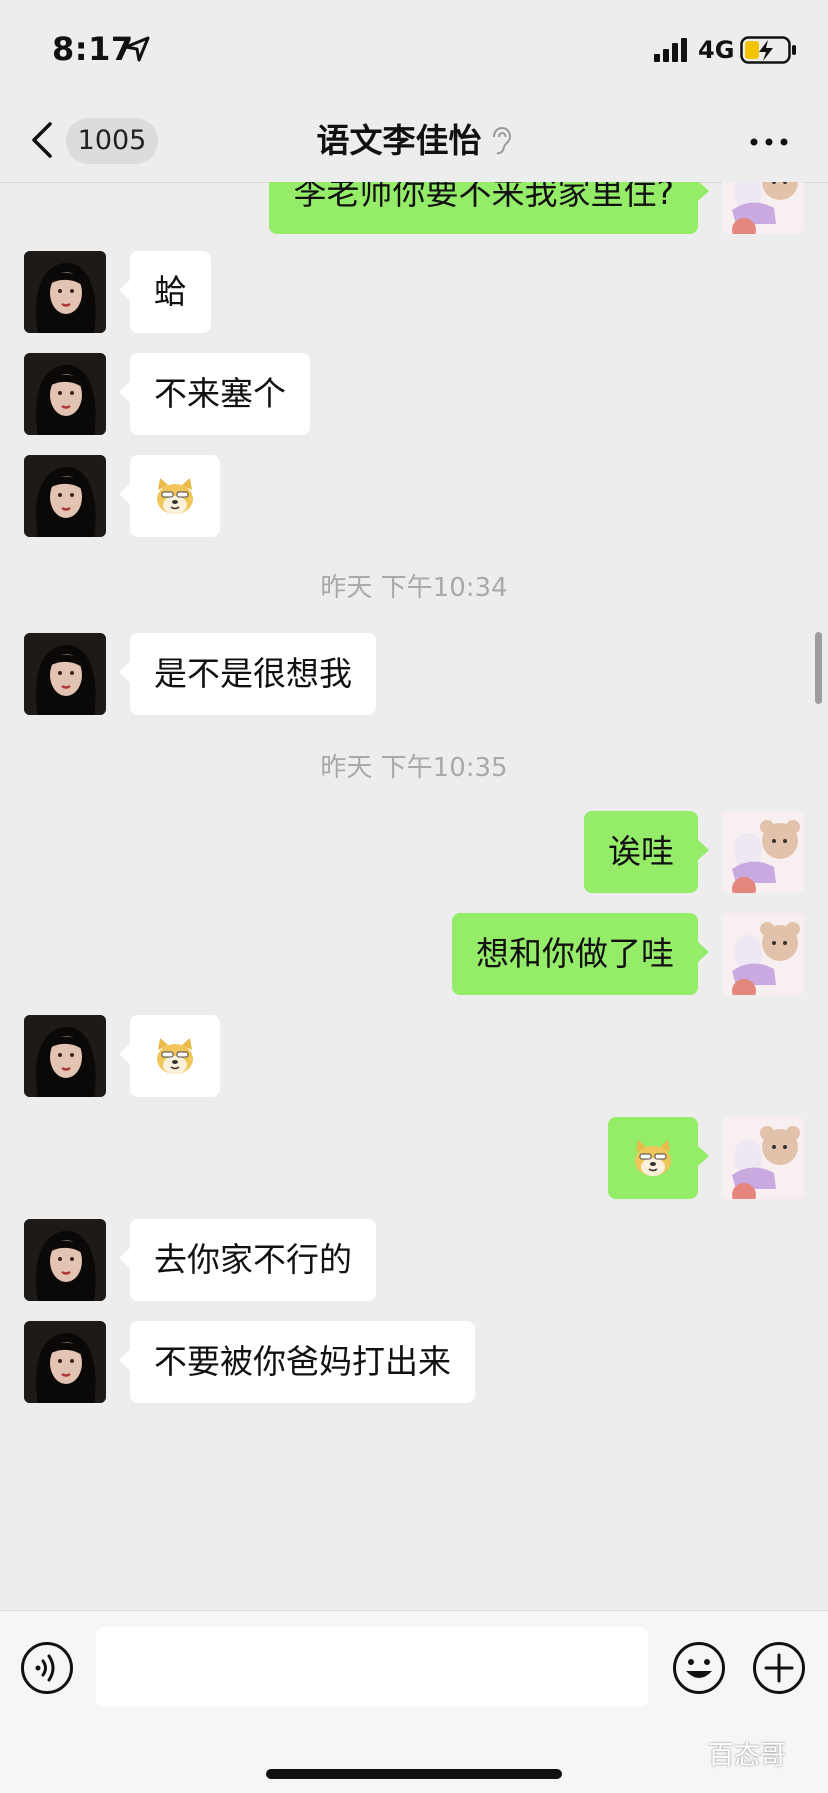 This screenshot has width=828, height=1793. I want to click on incoming-text-bubble: 去你家不行的, so click(247, 1260).